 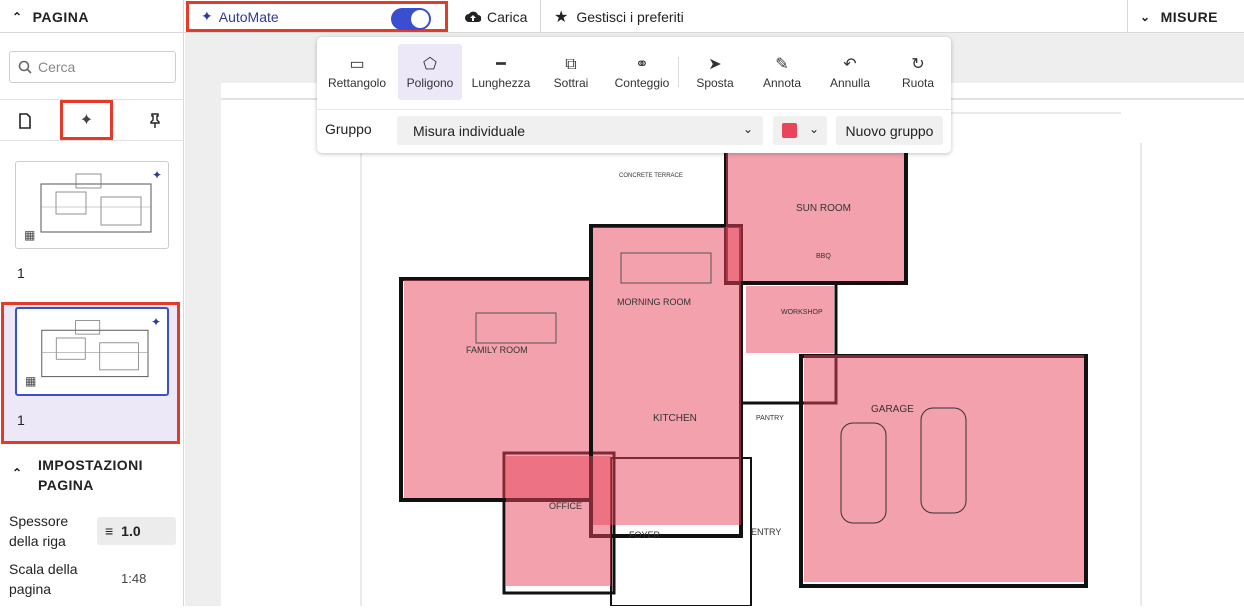 I want to click on misure-panel-header: ⌄ MISURE, so click(x=1185, y=16).